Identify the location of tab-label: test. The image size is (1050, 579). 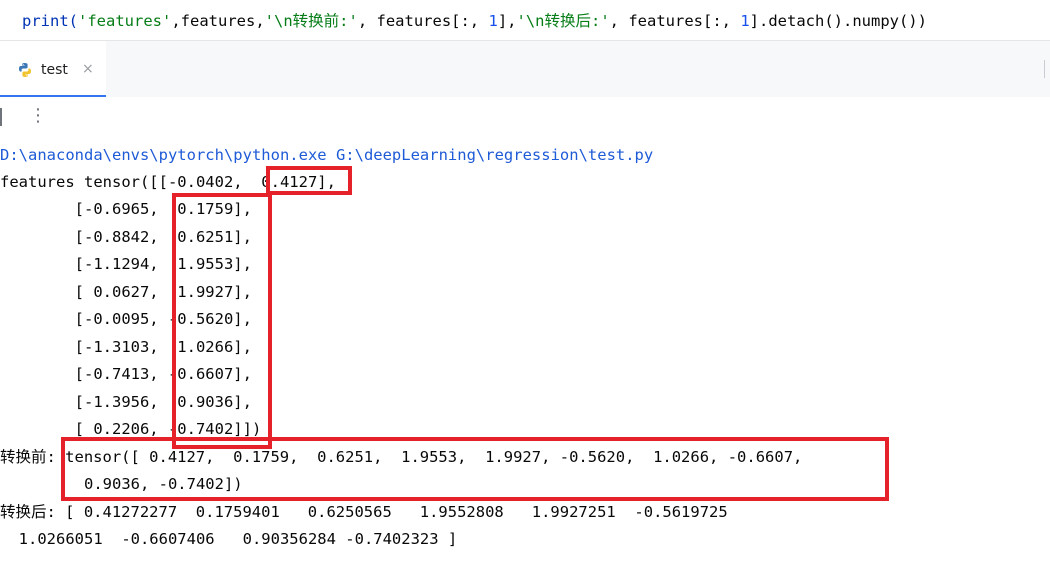
(54, 70).